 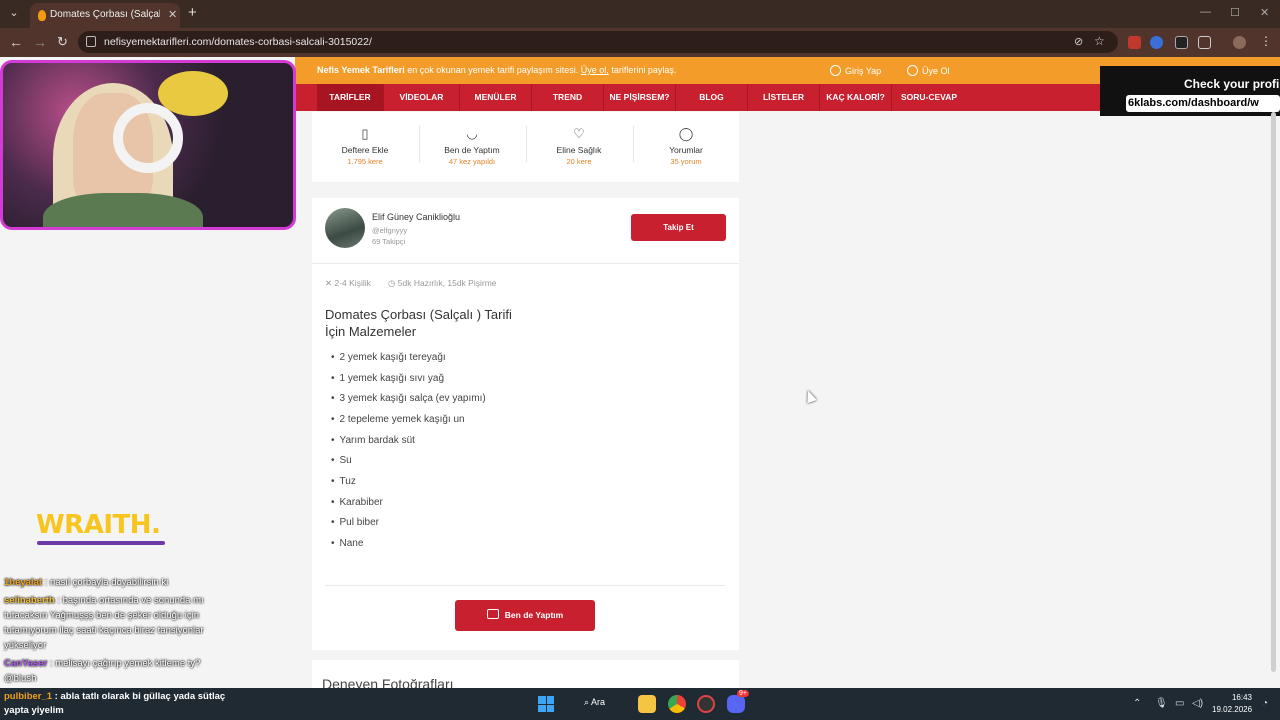 I want to click on stat-value: 20 kere, so click(x=579, y=161).